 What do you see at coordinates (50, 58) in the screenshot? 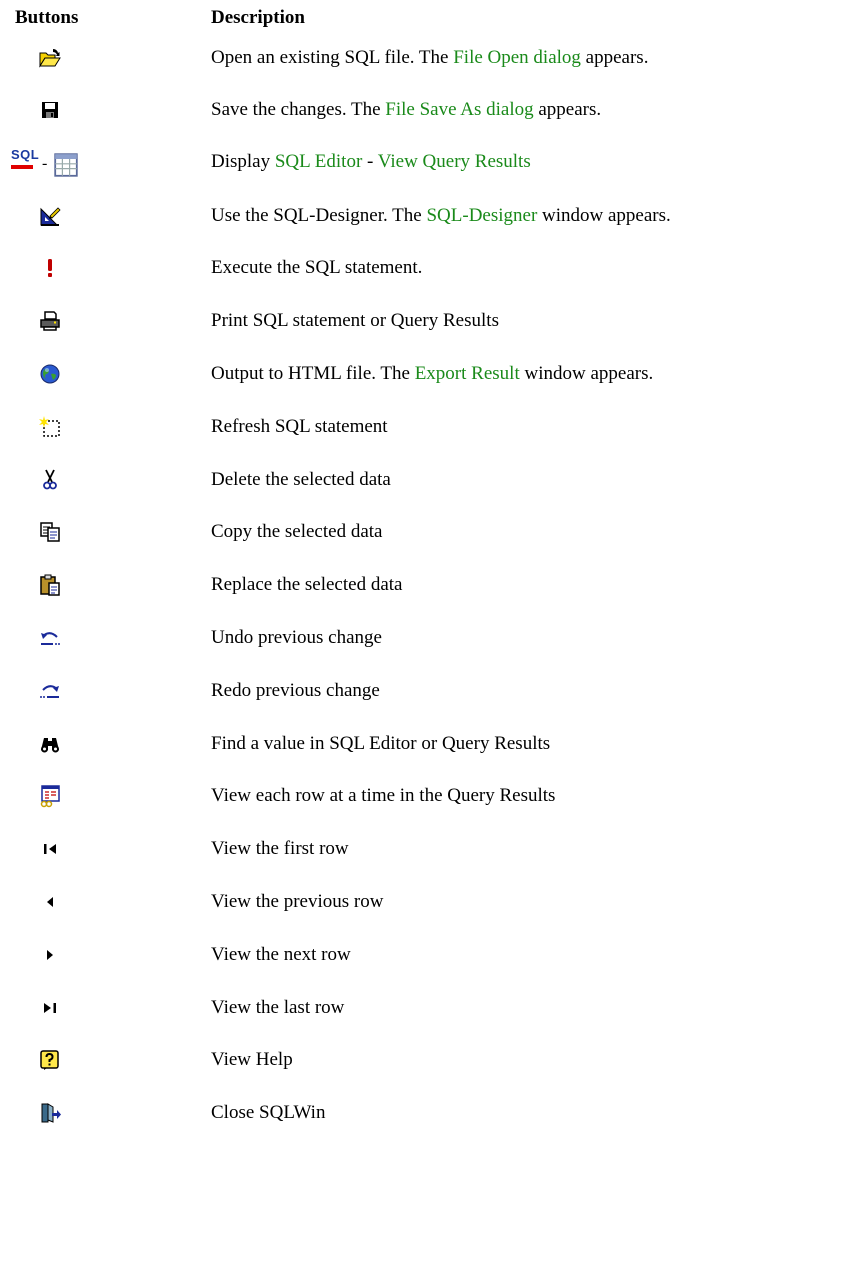
I see `open-folder-icon` at bounding box center [50, 58].